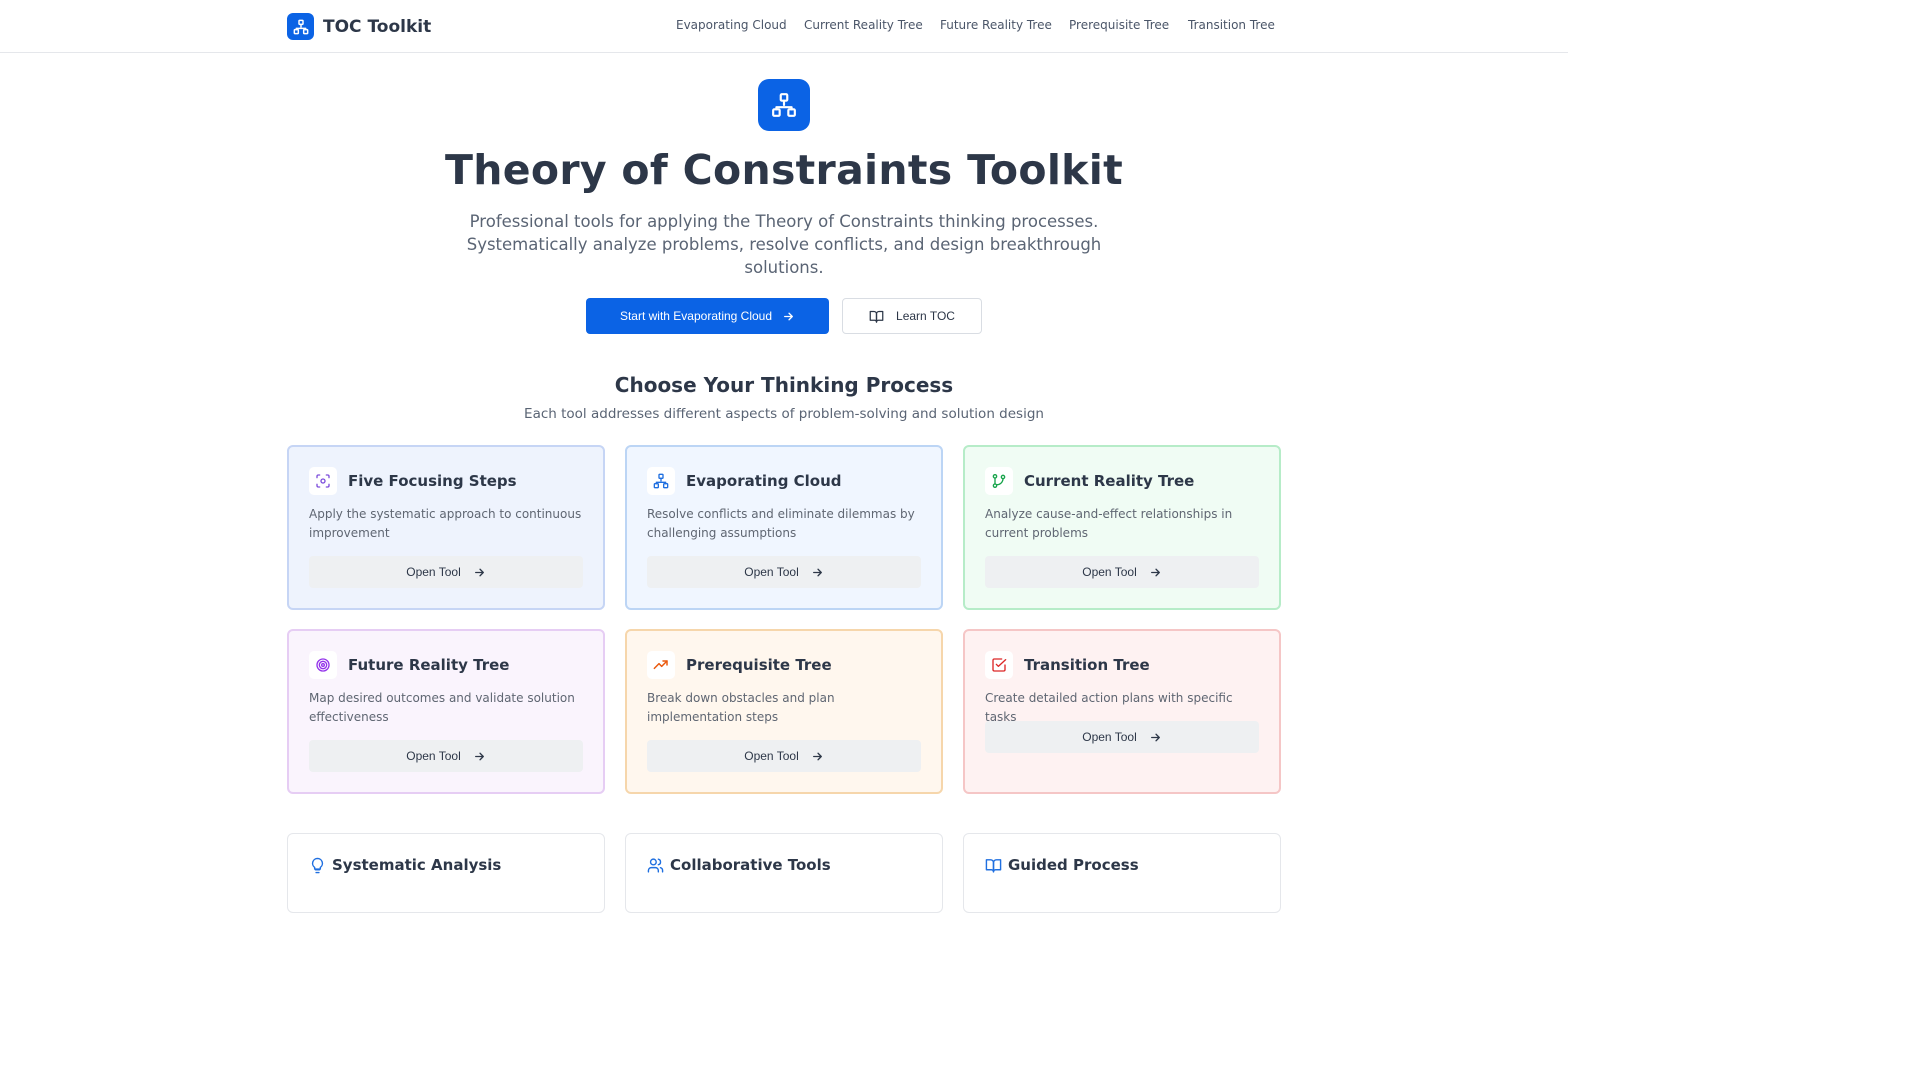 The image size is (1920, 1080). What do you see at coordinates (996, 25) in the screenshot?
I see `nav-future-reality-tree: Future Reality Tree` at bounding box center [996, 25].